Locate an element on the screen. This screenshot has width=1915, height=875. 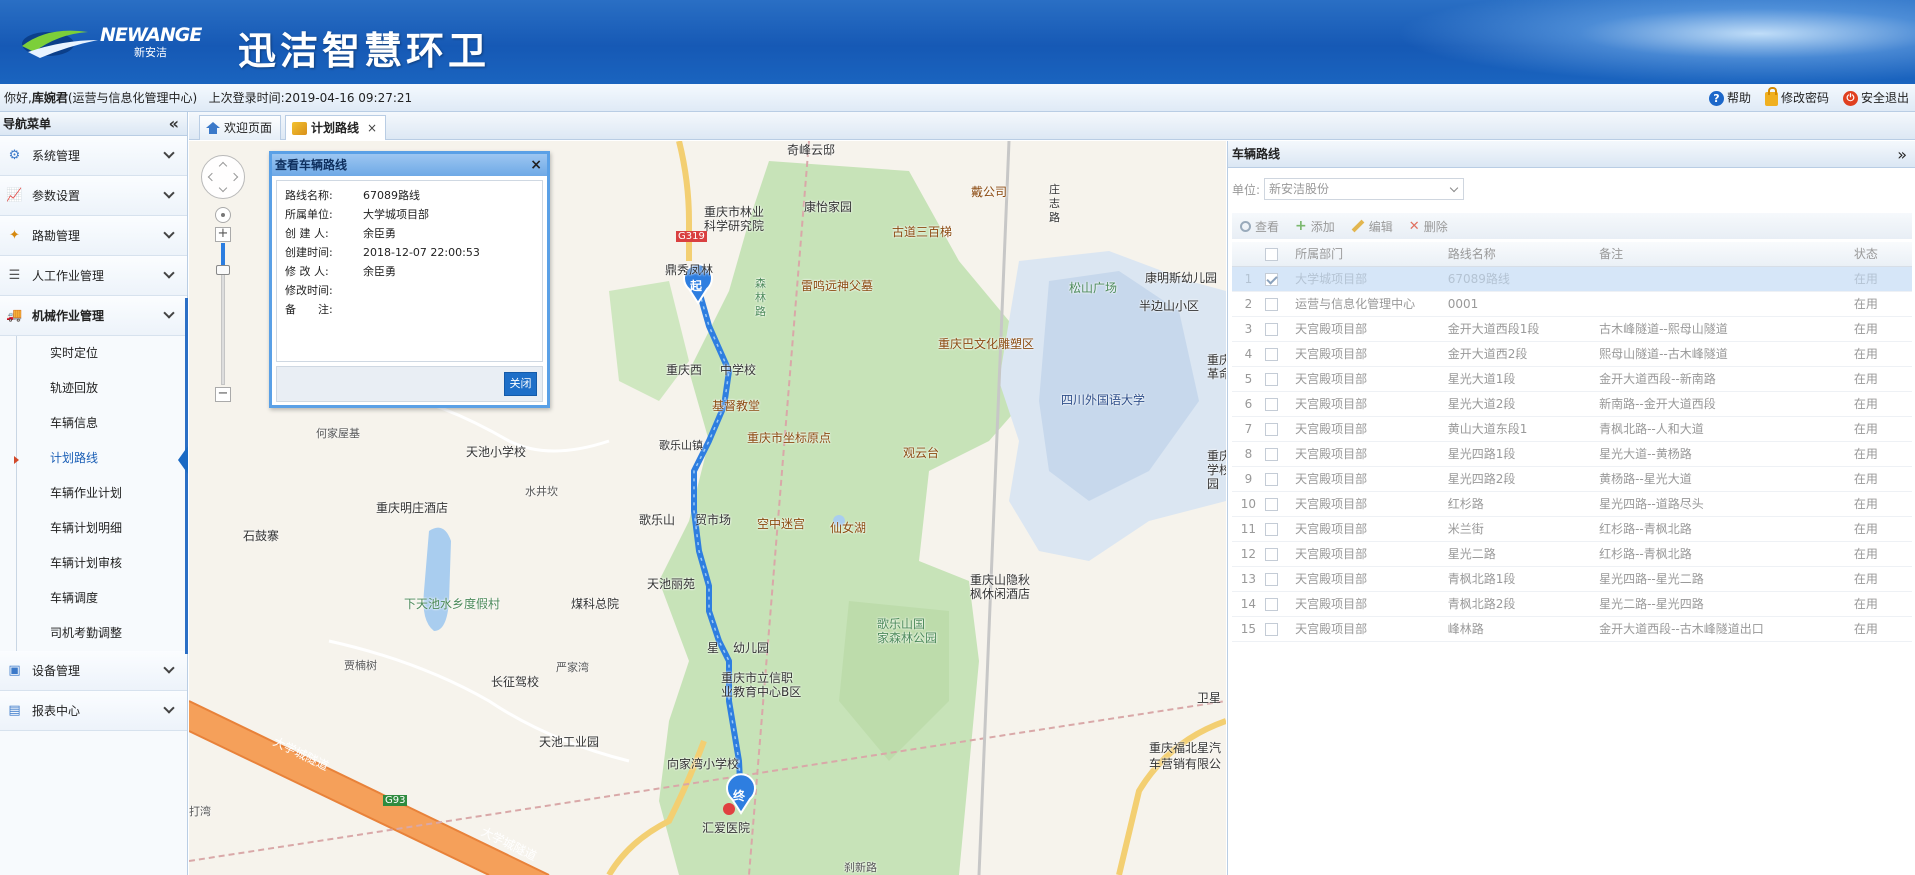
row-number: 15 is located at coordinates (1248, 629).